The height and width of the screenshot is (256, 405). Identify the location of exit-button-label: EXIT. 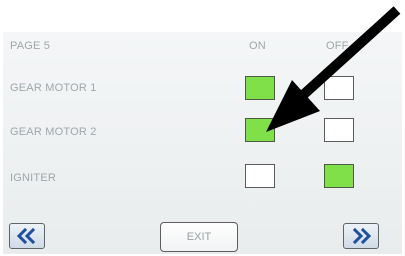
(199, 237).